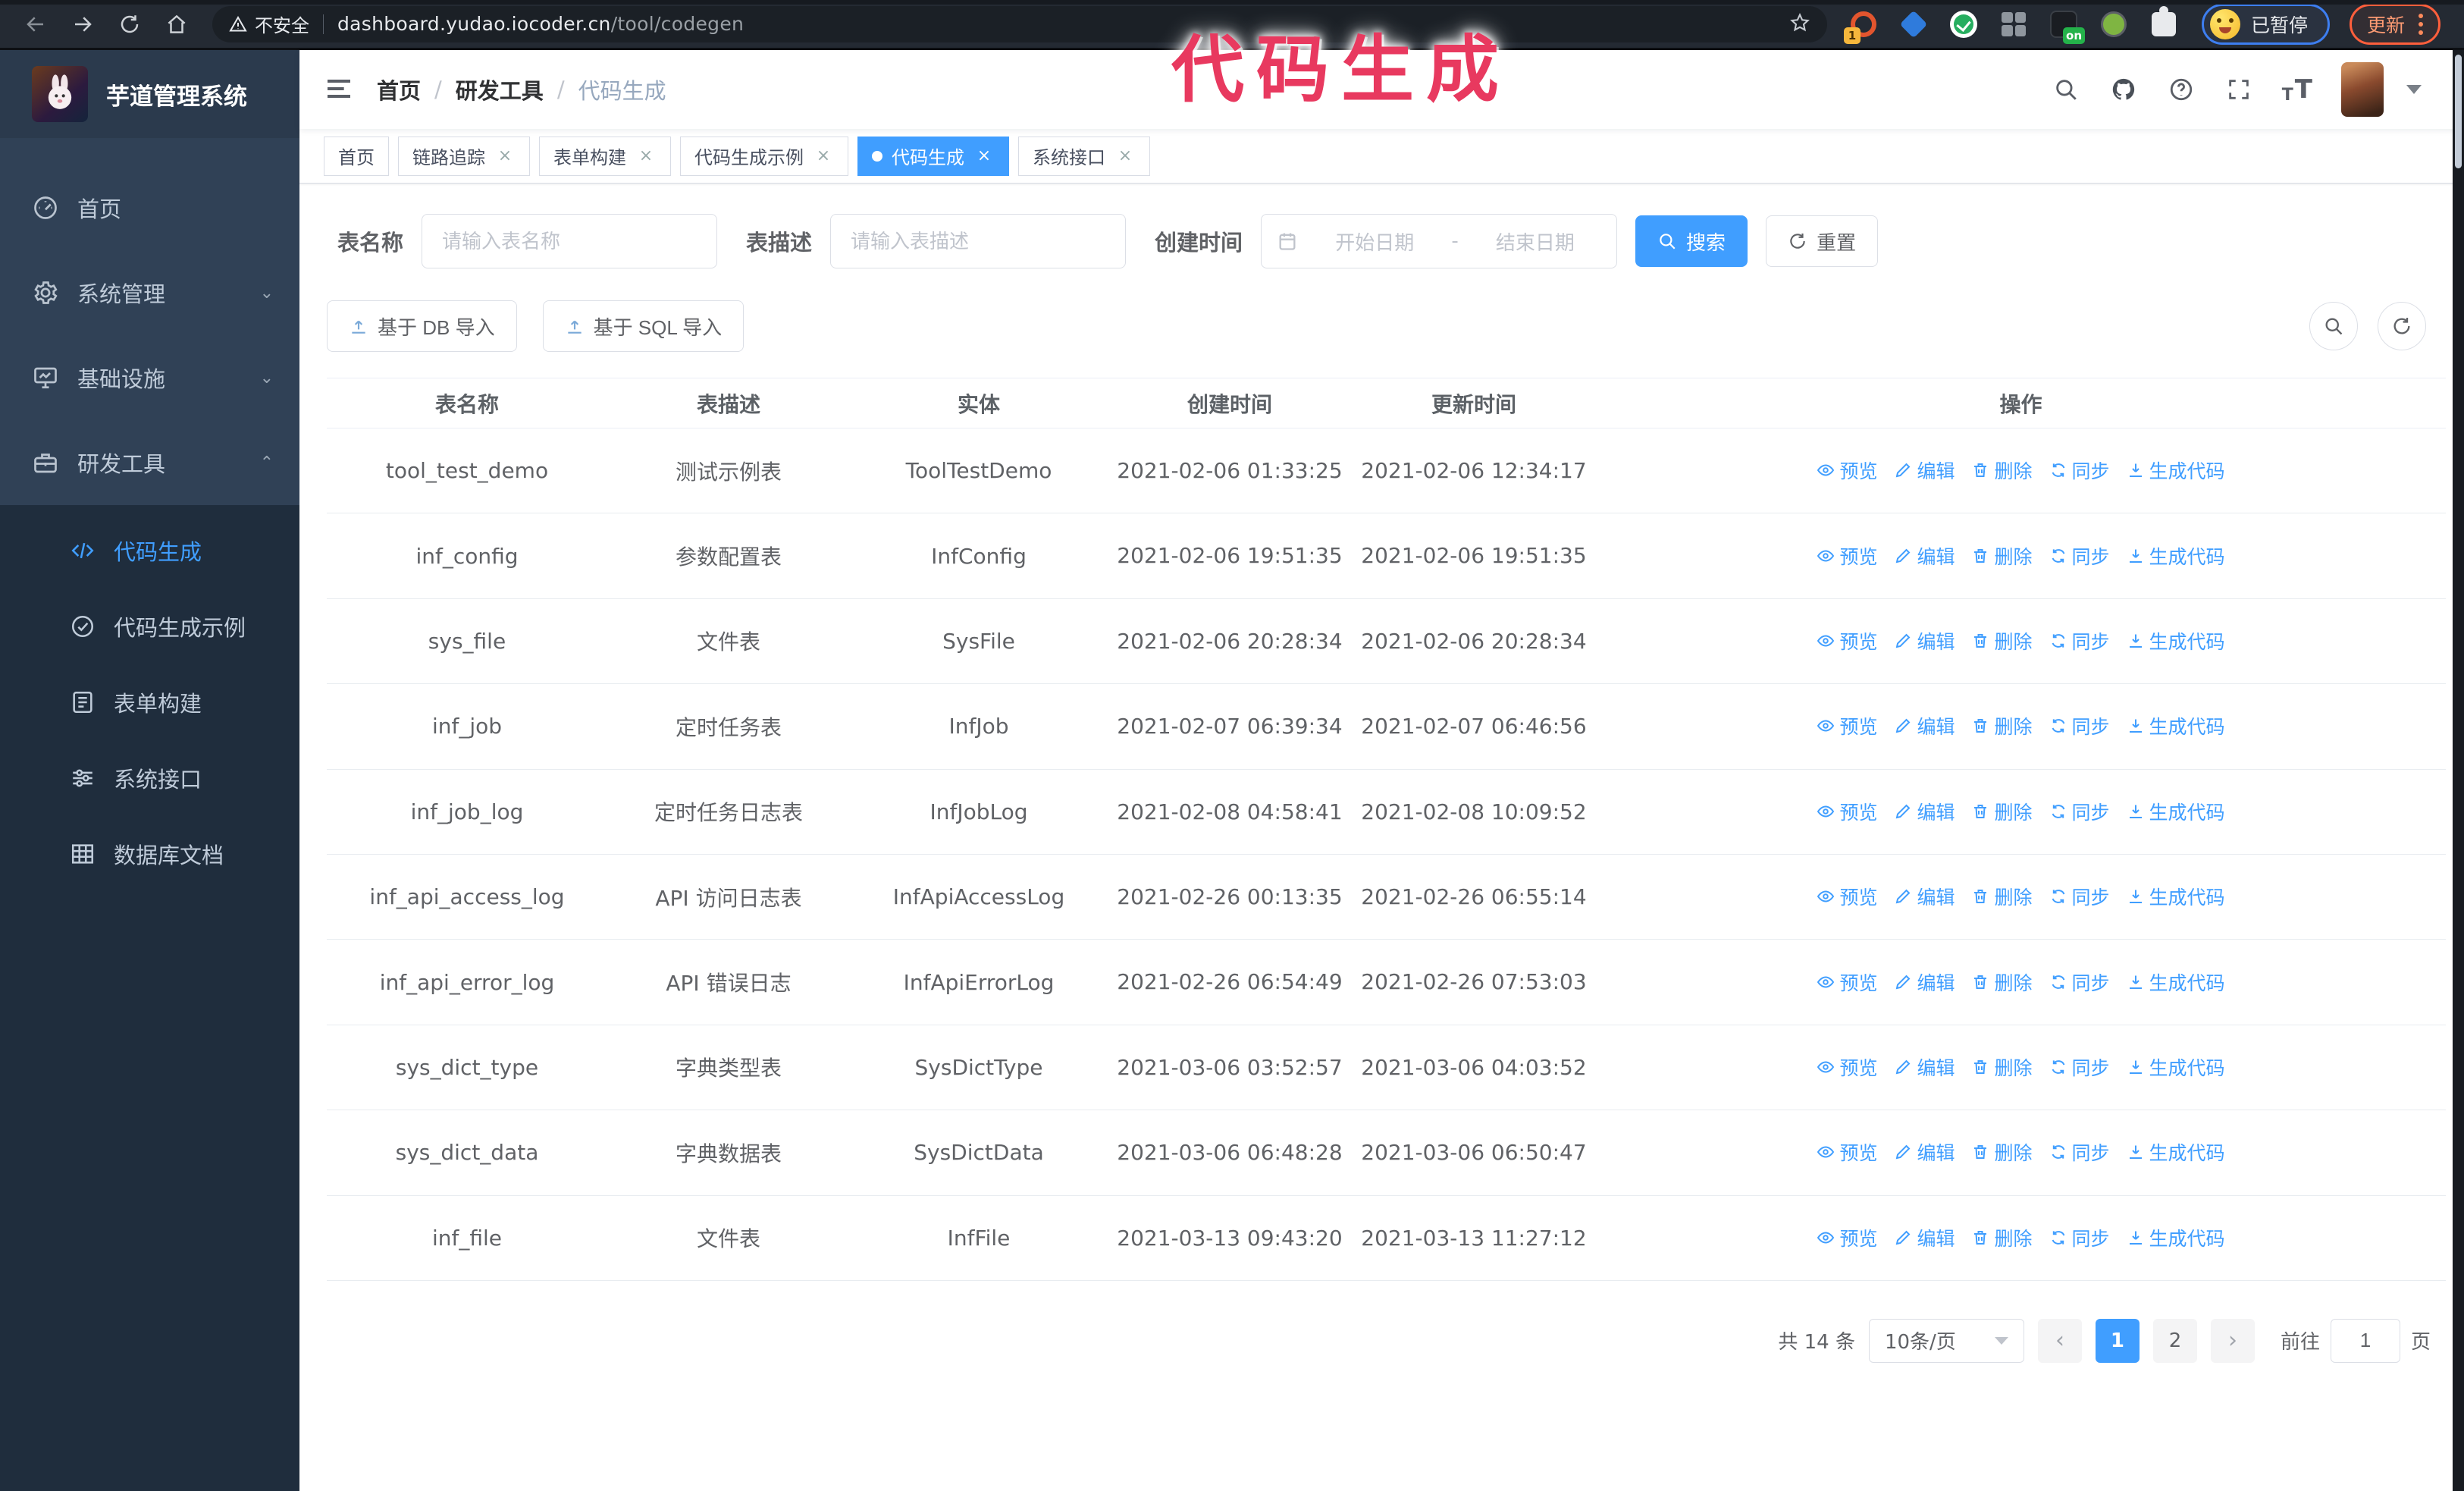 The width and height of the screenshot is (2464, 1491). Describe the element at coordinates (1692, 241) in the screenshot. I see `search-button: 搜索` at that location.